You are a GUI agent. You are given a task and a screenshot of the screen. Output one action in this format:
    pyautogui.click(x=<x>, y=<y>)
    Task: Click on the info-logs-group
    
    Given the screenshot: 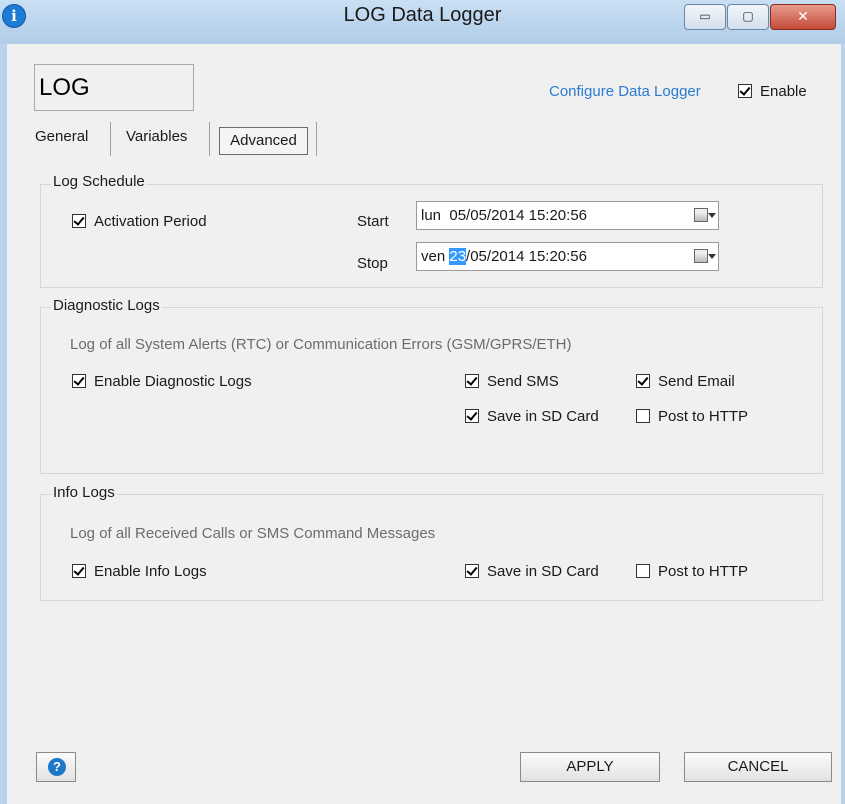 What is the action you would take?
    pyautogui.click(x=431, y=547)
    